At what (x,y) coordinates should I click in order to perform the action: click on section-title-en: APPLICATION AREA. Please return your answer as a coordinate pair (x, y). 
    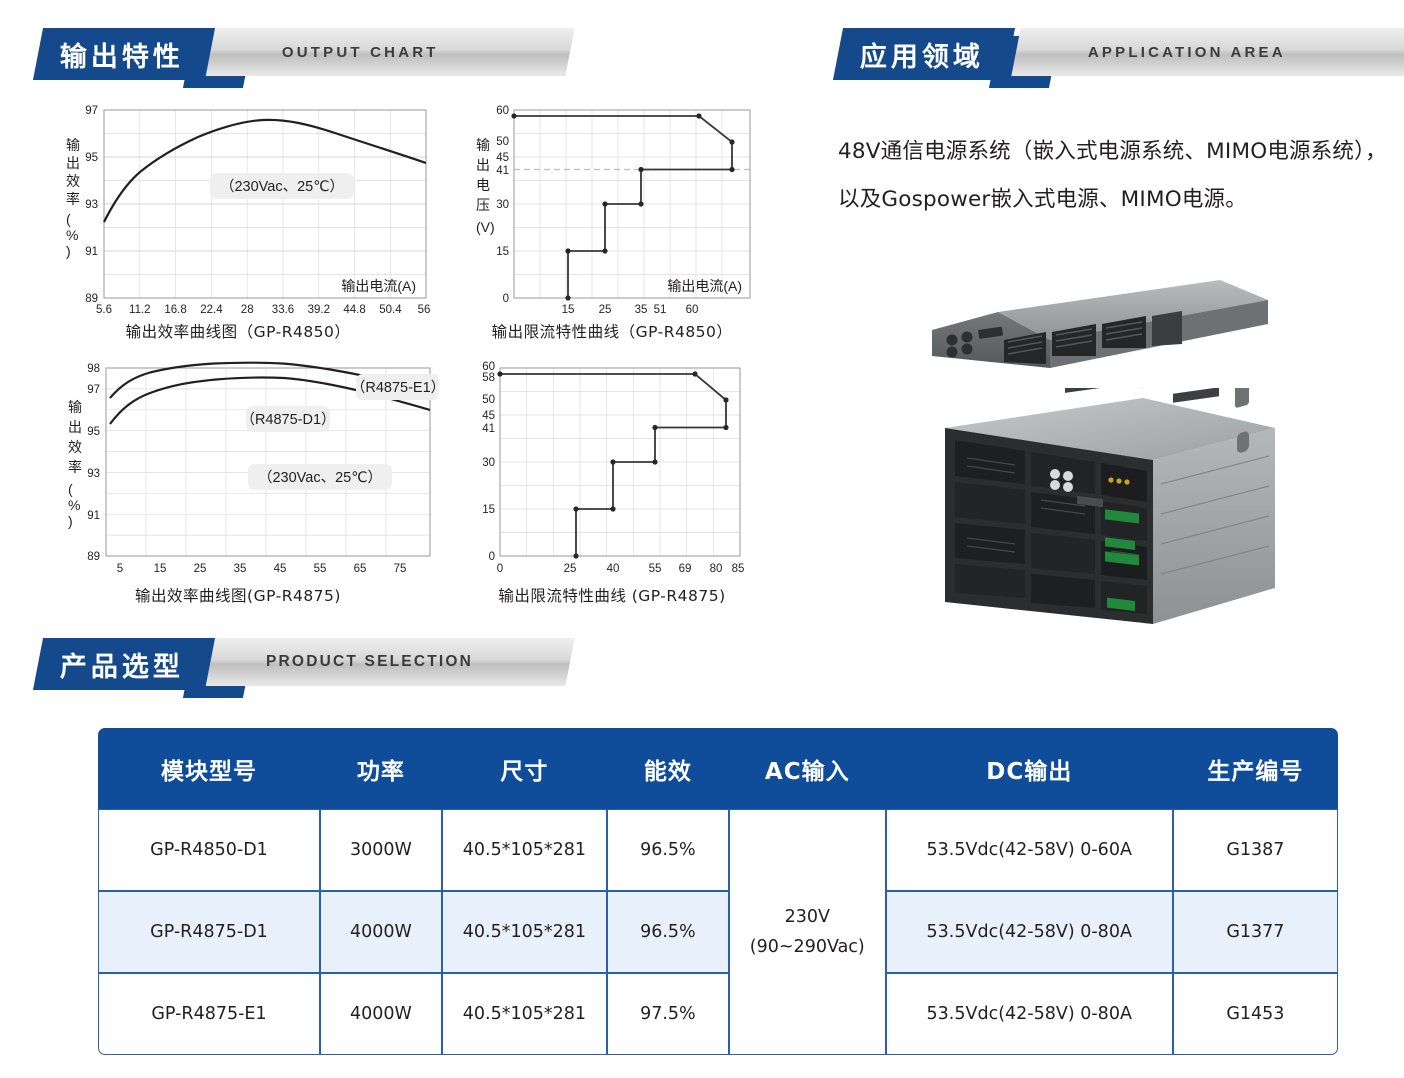
    Looking at the image, I should click on (1187, 52).